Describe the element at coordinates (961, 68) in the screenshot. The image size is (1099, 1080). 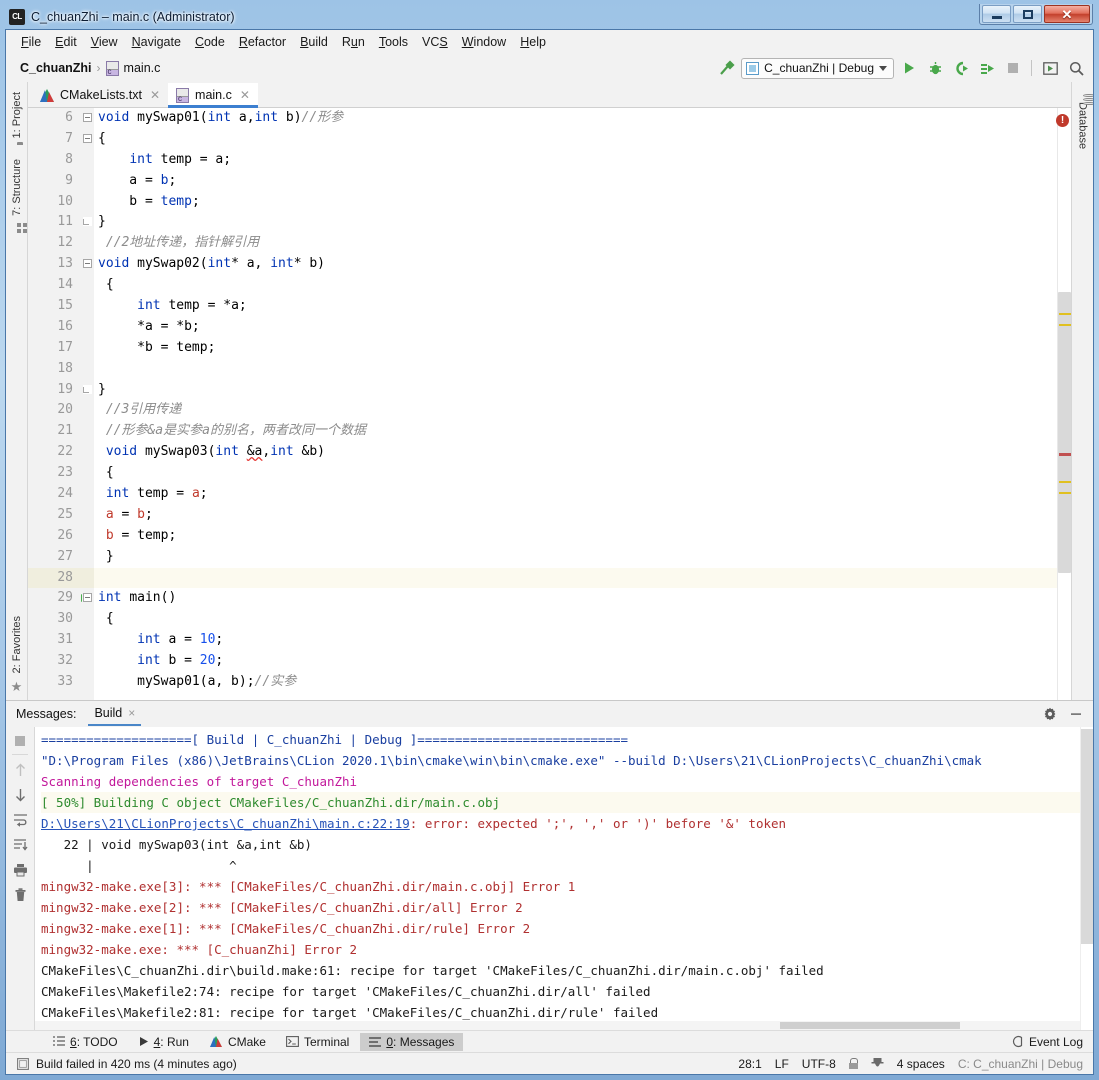
I see `run-with-coverage-icon` at that location.